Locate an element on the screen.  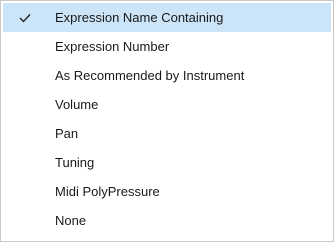
menu-item-tuning: Tuning is located at coordinates (167, 162).